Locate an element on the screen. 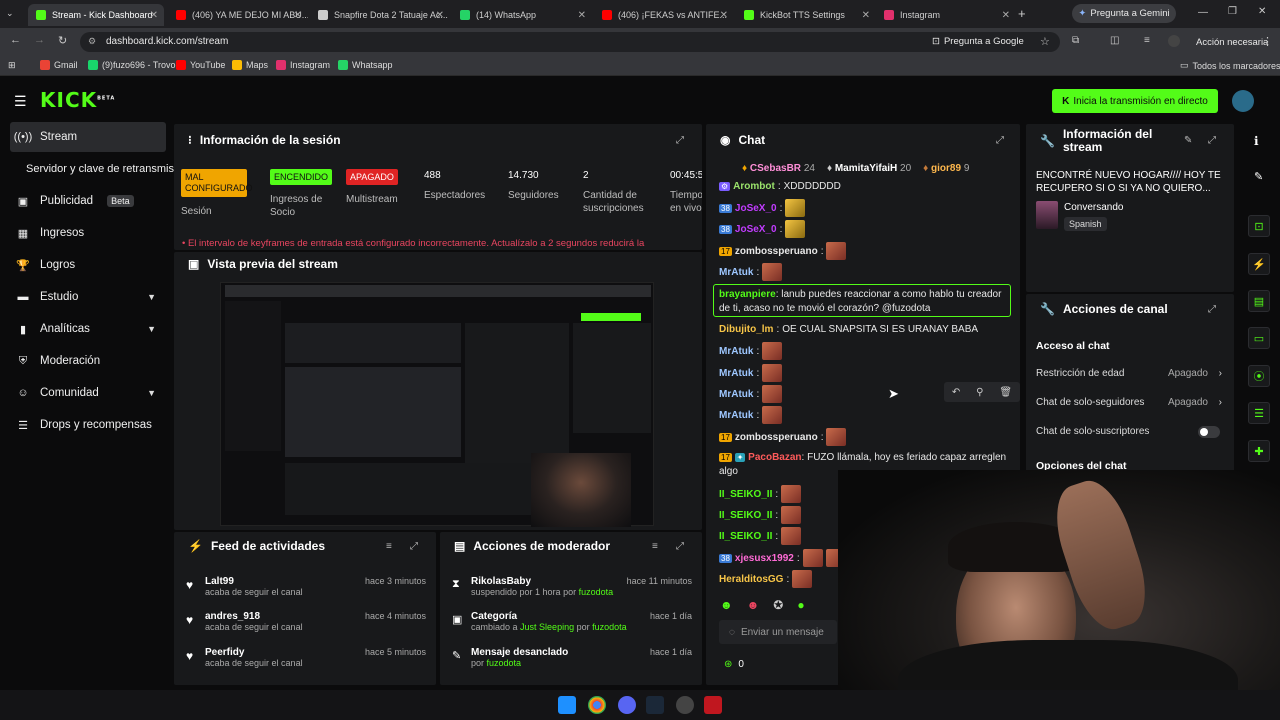 This screenshot has height=720, width=1280. bookmark-gmail: Gmail is located at coordinates (59, 65).